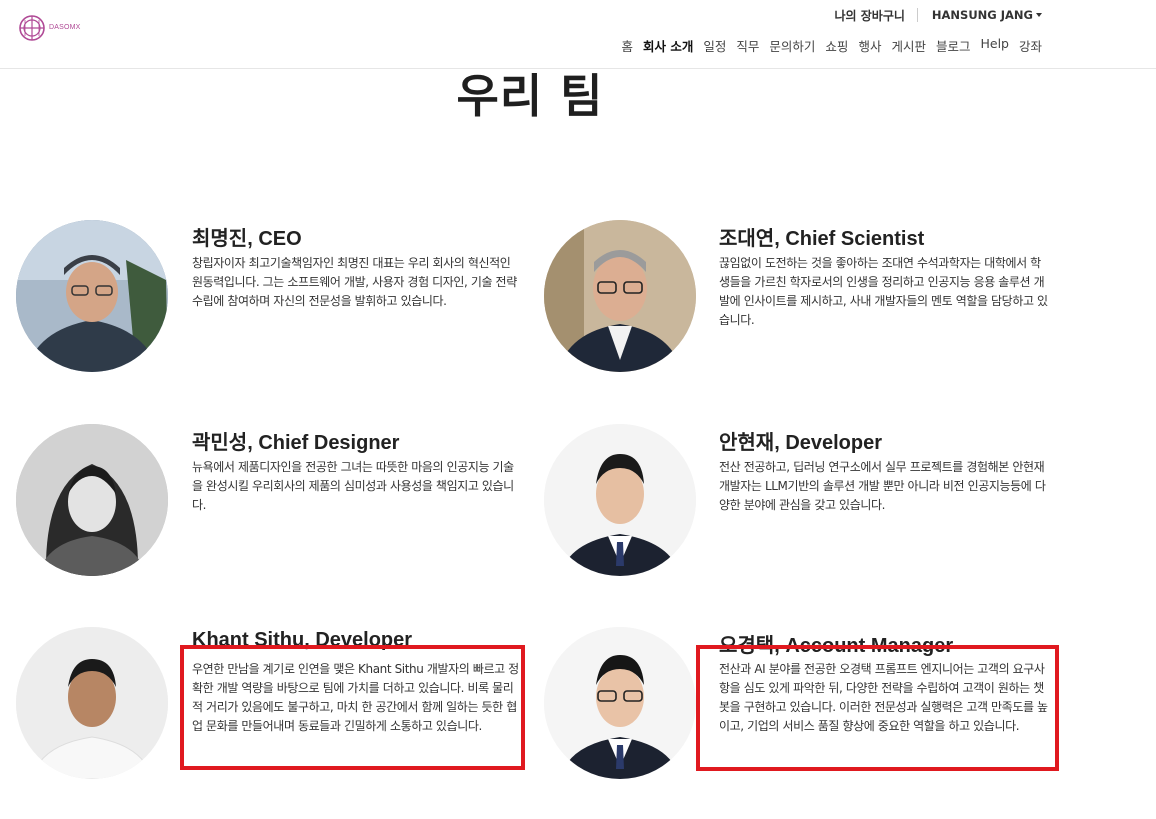  What do you see at coordinates (1030, 45) in the screenshot?
I see `nav-item-courses: 강좌` at bounding box center [1030, 45].